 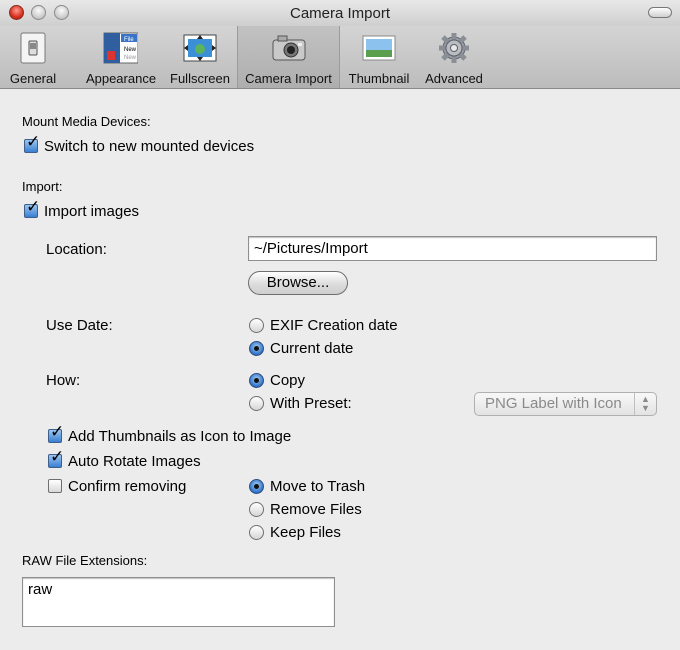 I want to click on auto-rotate-label: Auto Rotate Images, so click(x=134, y=461).